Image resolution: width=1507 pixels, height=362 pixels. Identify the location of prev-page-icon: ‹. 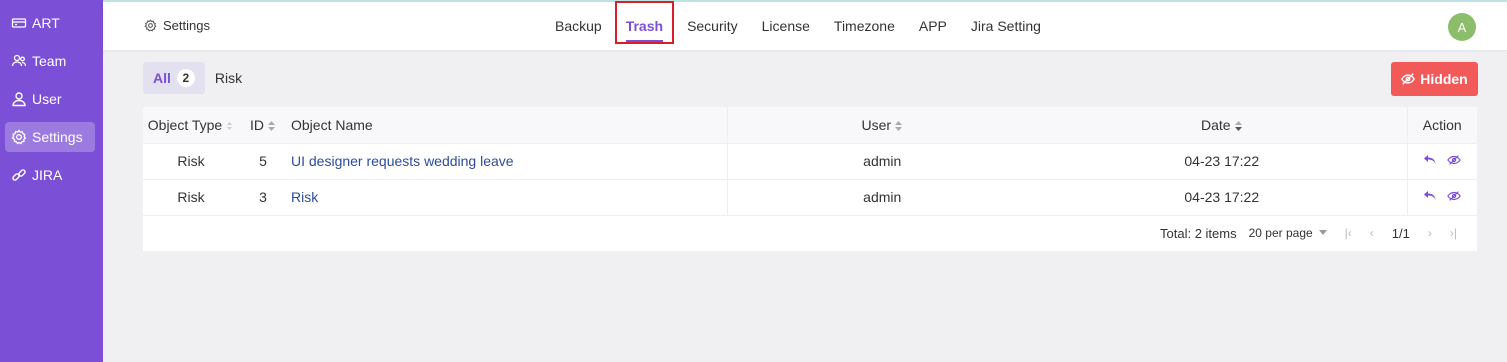
(1372, 233).